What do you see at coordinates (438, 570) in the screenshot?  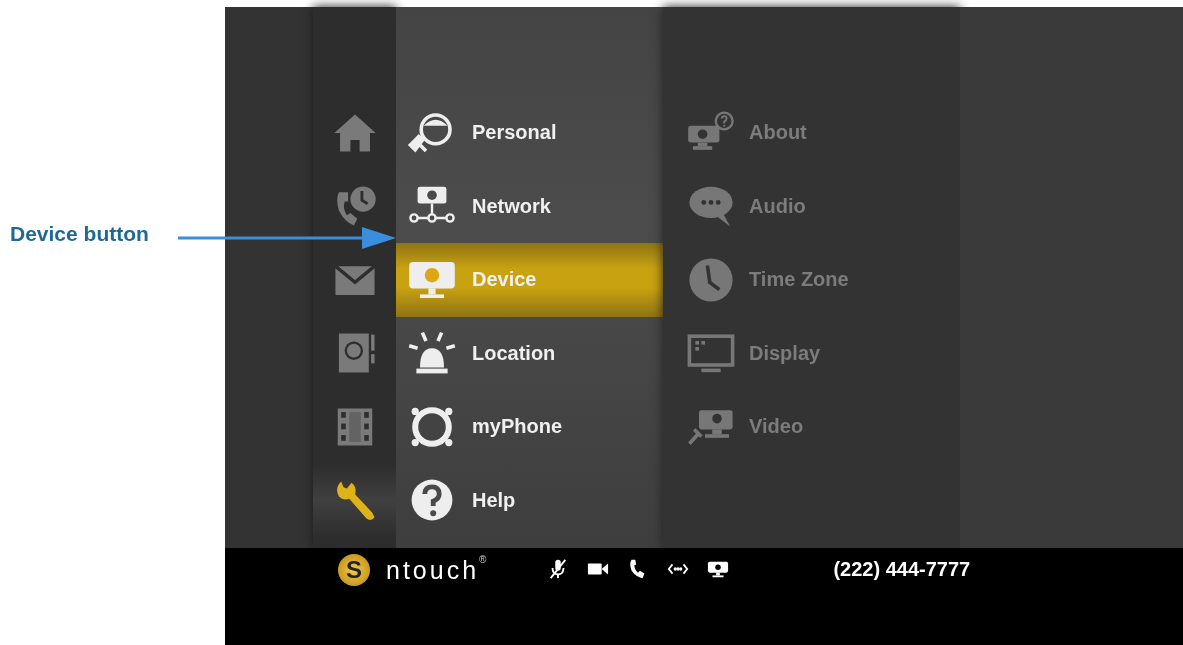 I see `brand-name: ntouch$^{®}$` at bounding box center [438, 570].